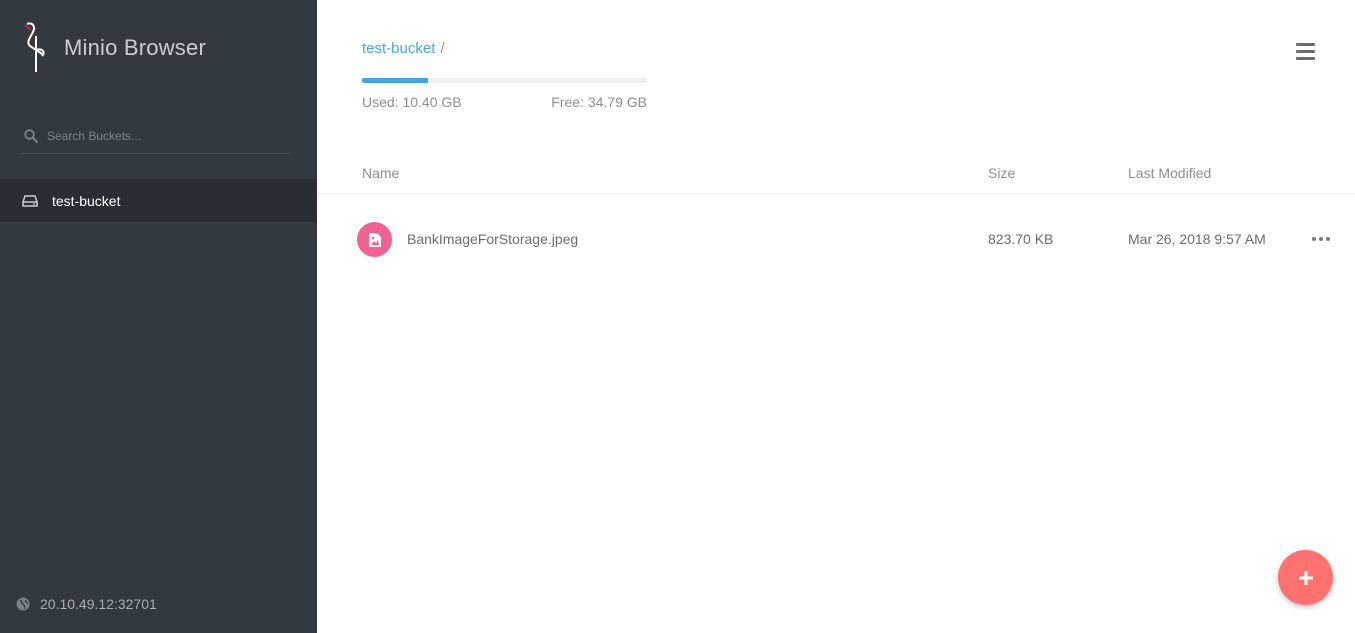 The width and height of the screenshot is (1355, 633). What do you see at coordinates (98, 604) in the screenshot?
I see `host-address-text: 20.10.49.12:32701` at bounding box center [98, 604].